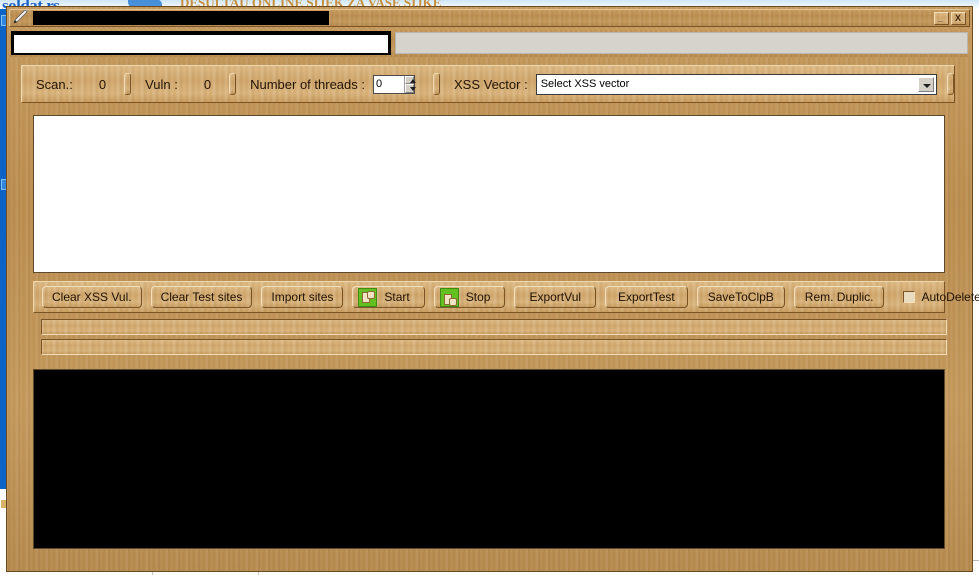 The height and width of the screenshot is (575, 979). Describe the element at coordinates (449, 297) in the screenshot. I see `thumbs-down-icon` at that location.